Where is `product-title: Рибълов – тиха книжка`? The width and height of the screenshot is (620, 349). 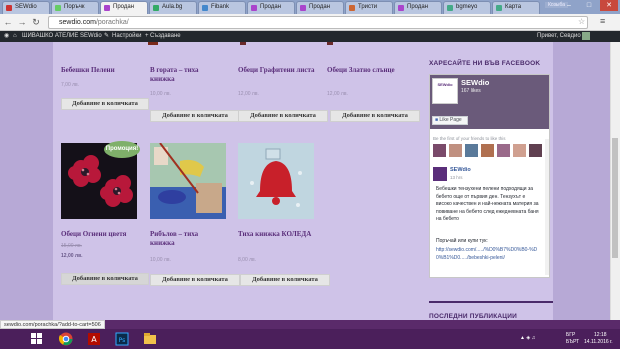
product-title: Рибълов – тиха книжка is located at coordinates (187, 239).